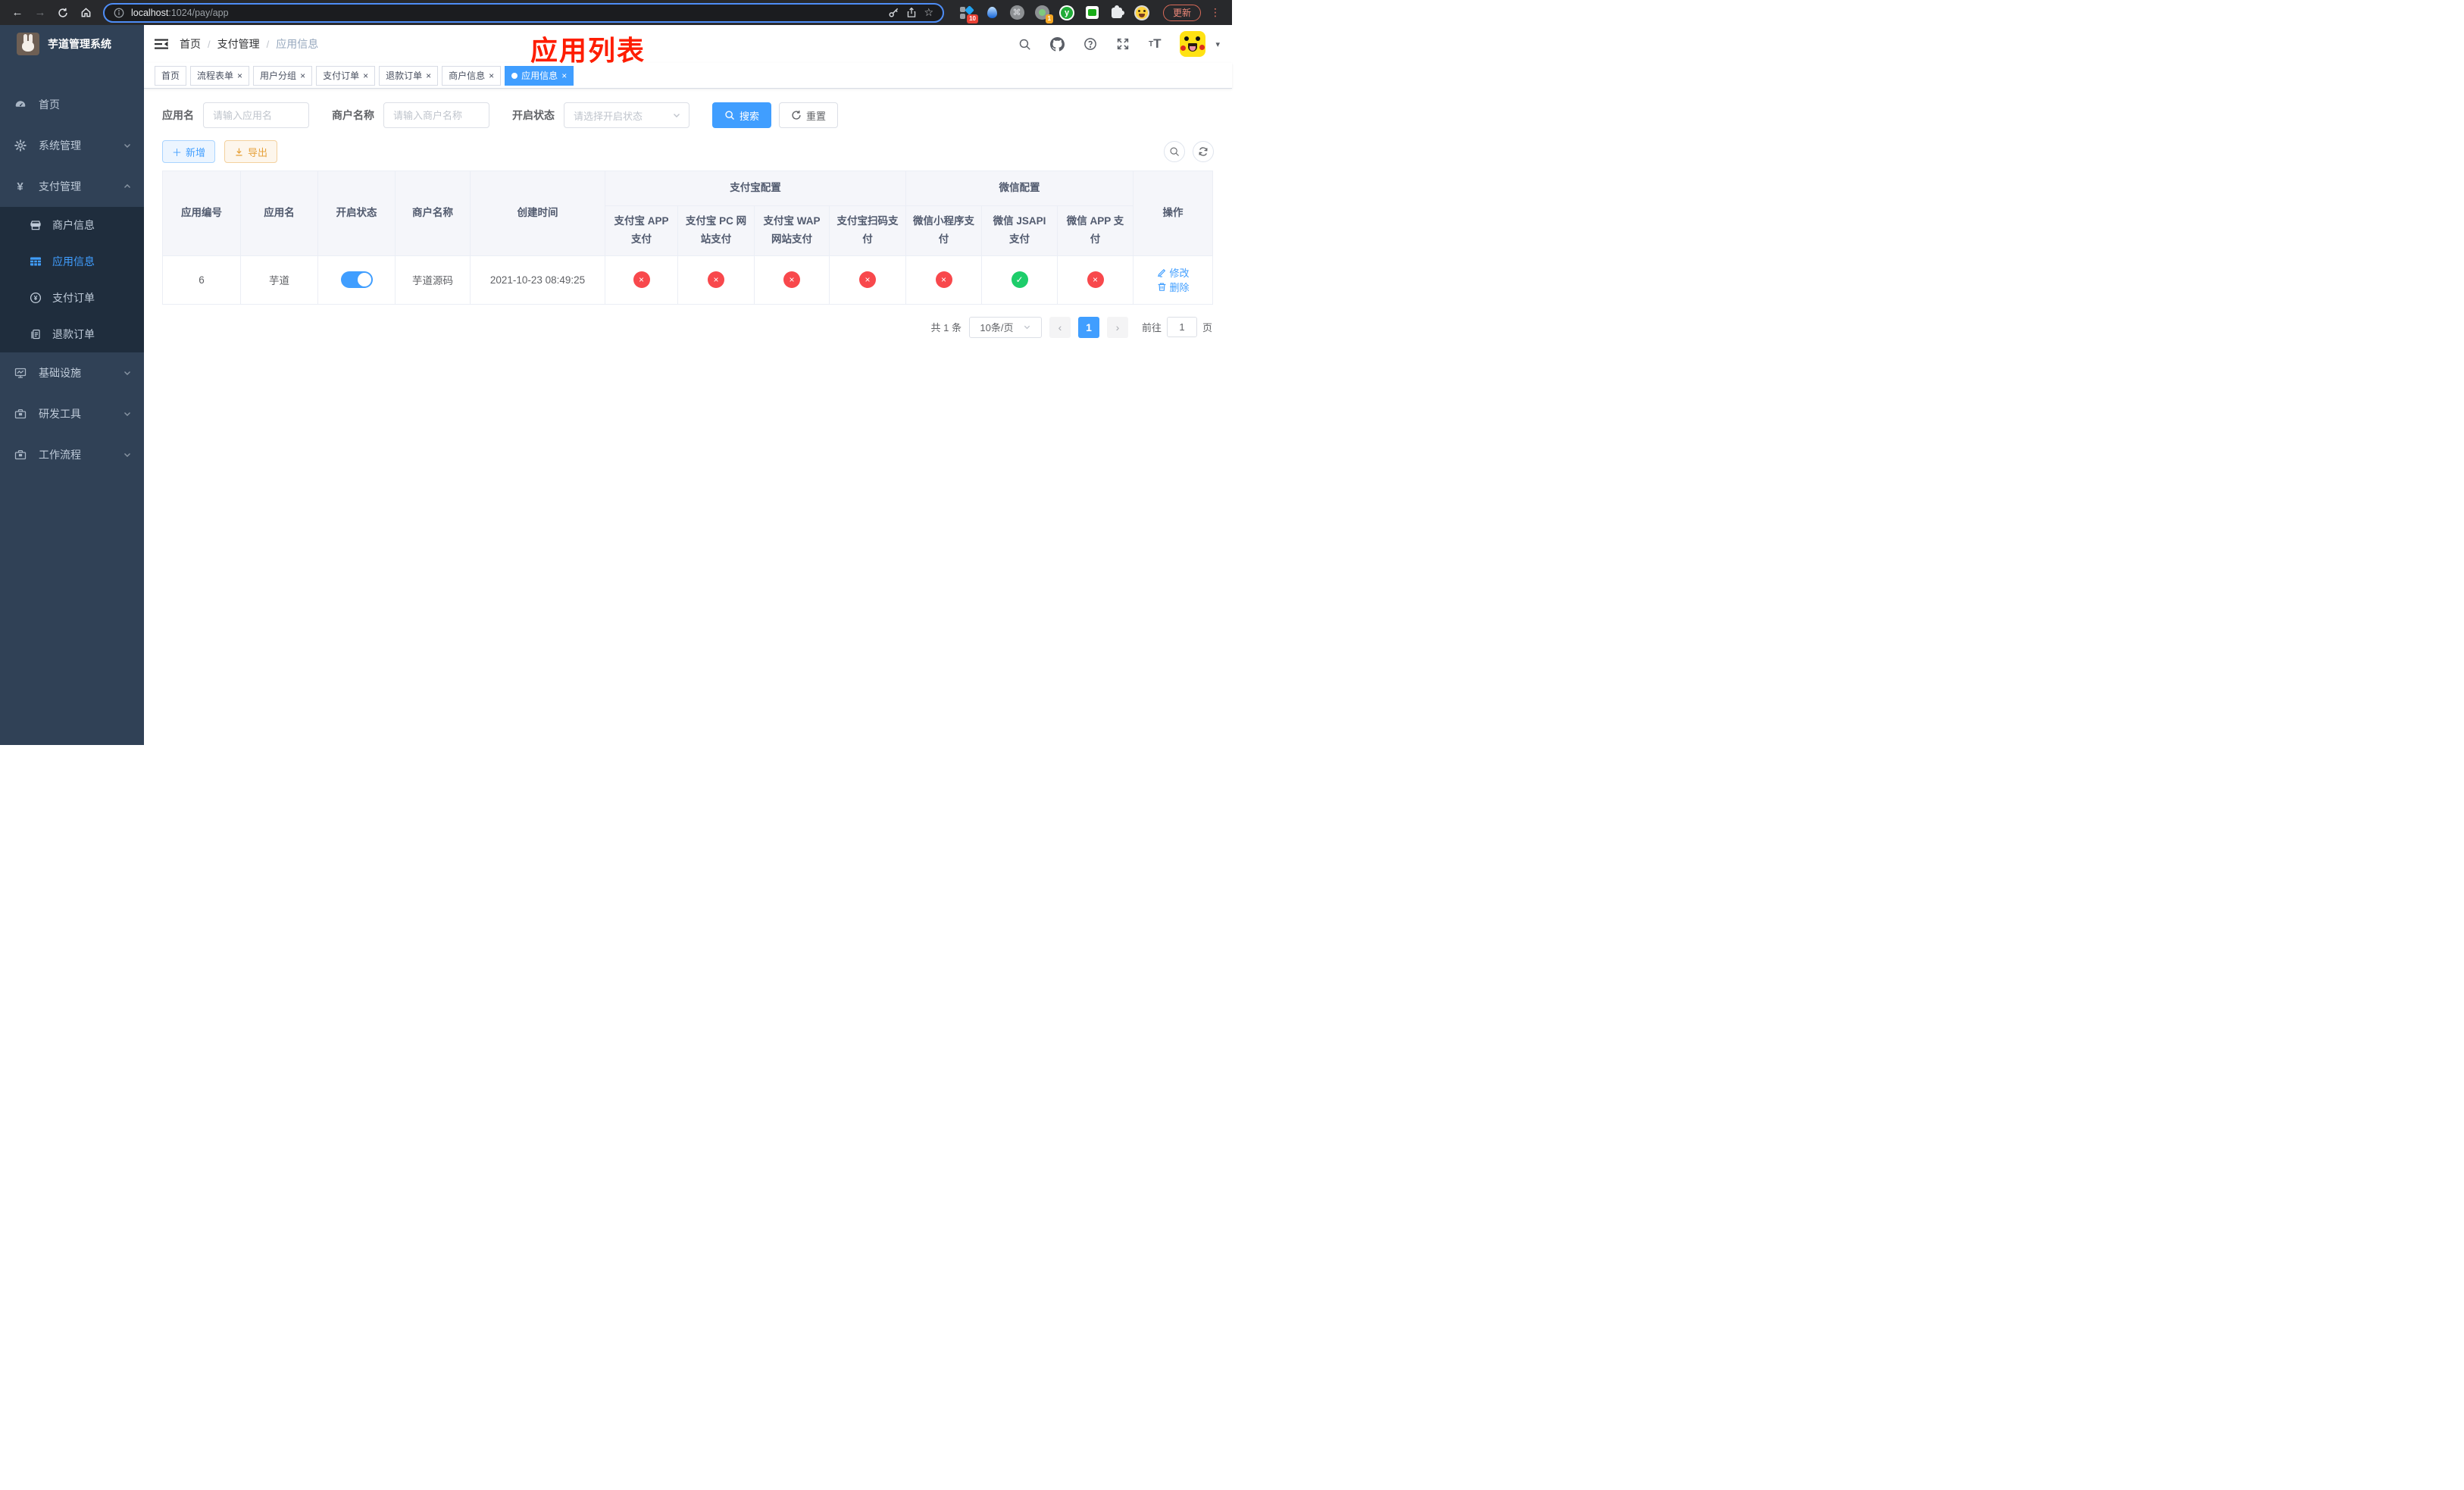 The width and height of the screenshot is (2464, 1490). Describe the element at coordinates (1215, 13) in the screenshot. I see `browser-menu-icon: ⋮` at that location.